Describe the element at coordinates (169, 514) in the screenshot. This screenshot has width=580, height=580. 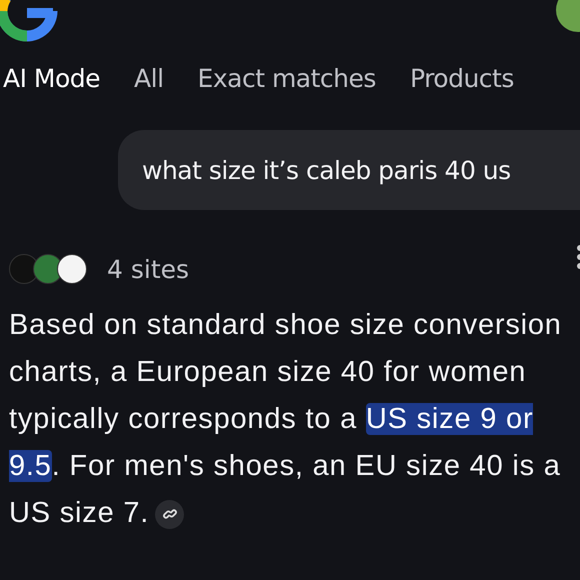
I see `link-icon` at that location.